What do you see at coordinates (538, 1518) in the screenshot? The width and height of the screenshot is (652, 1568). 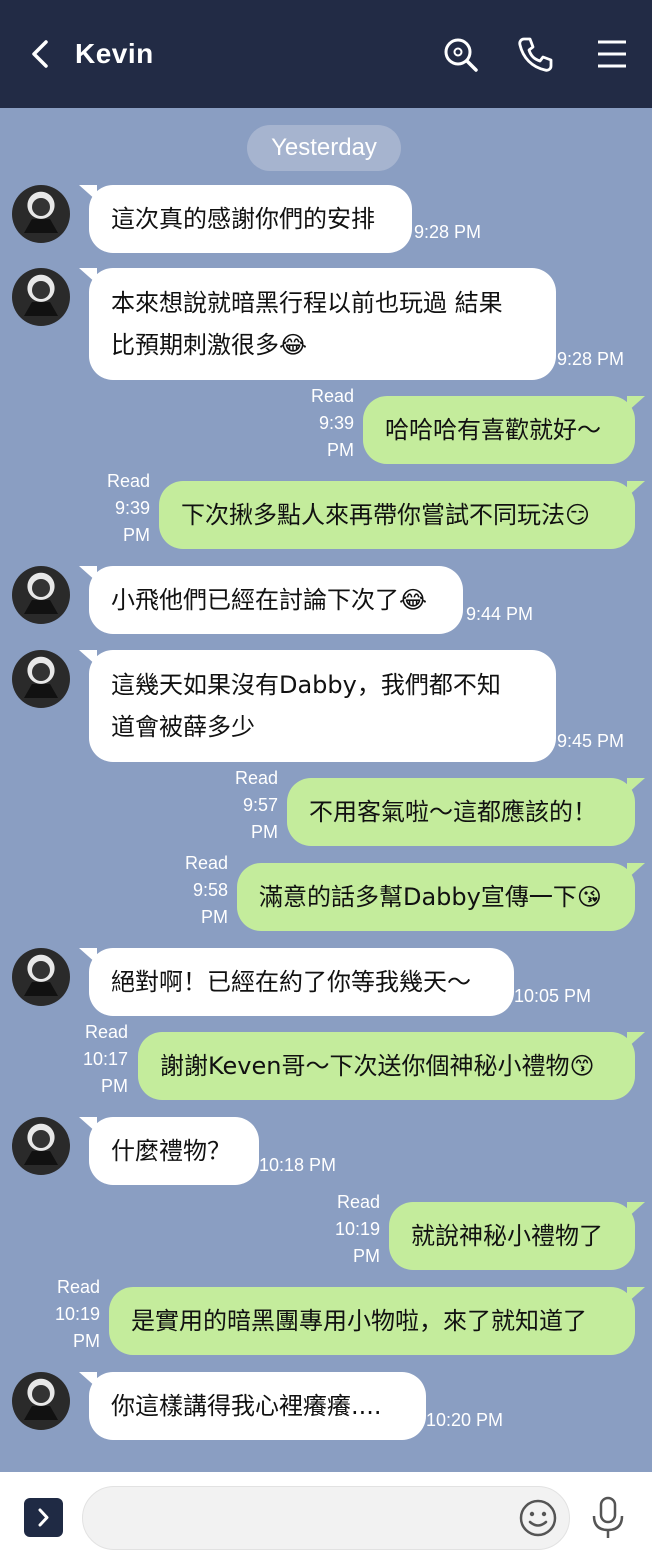 I see `emoji-icon` at bounding box center [538, 1518].